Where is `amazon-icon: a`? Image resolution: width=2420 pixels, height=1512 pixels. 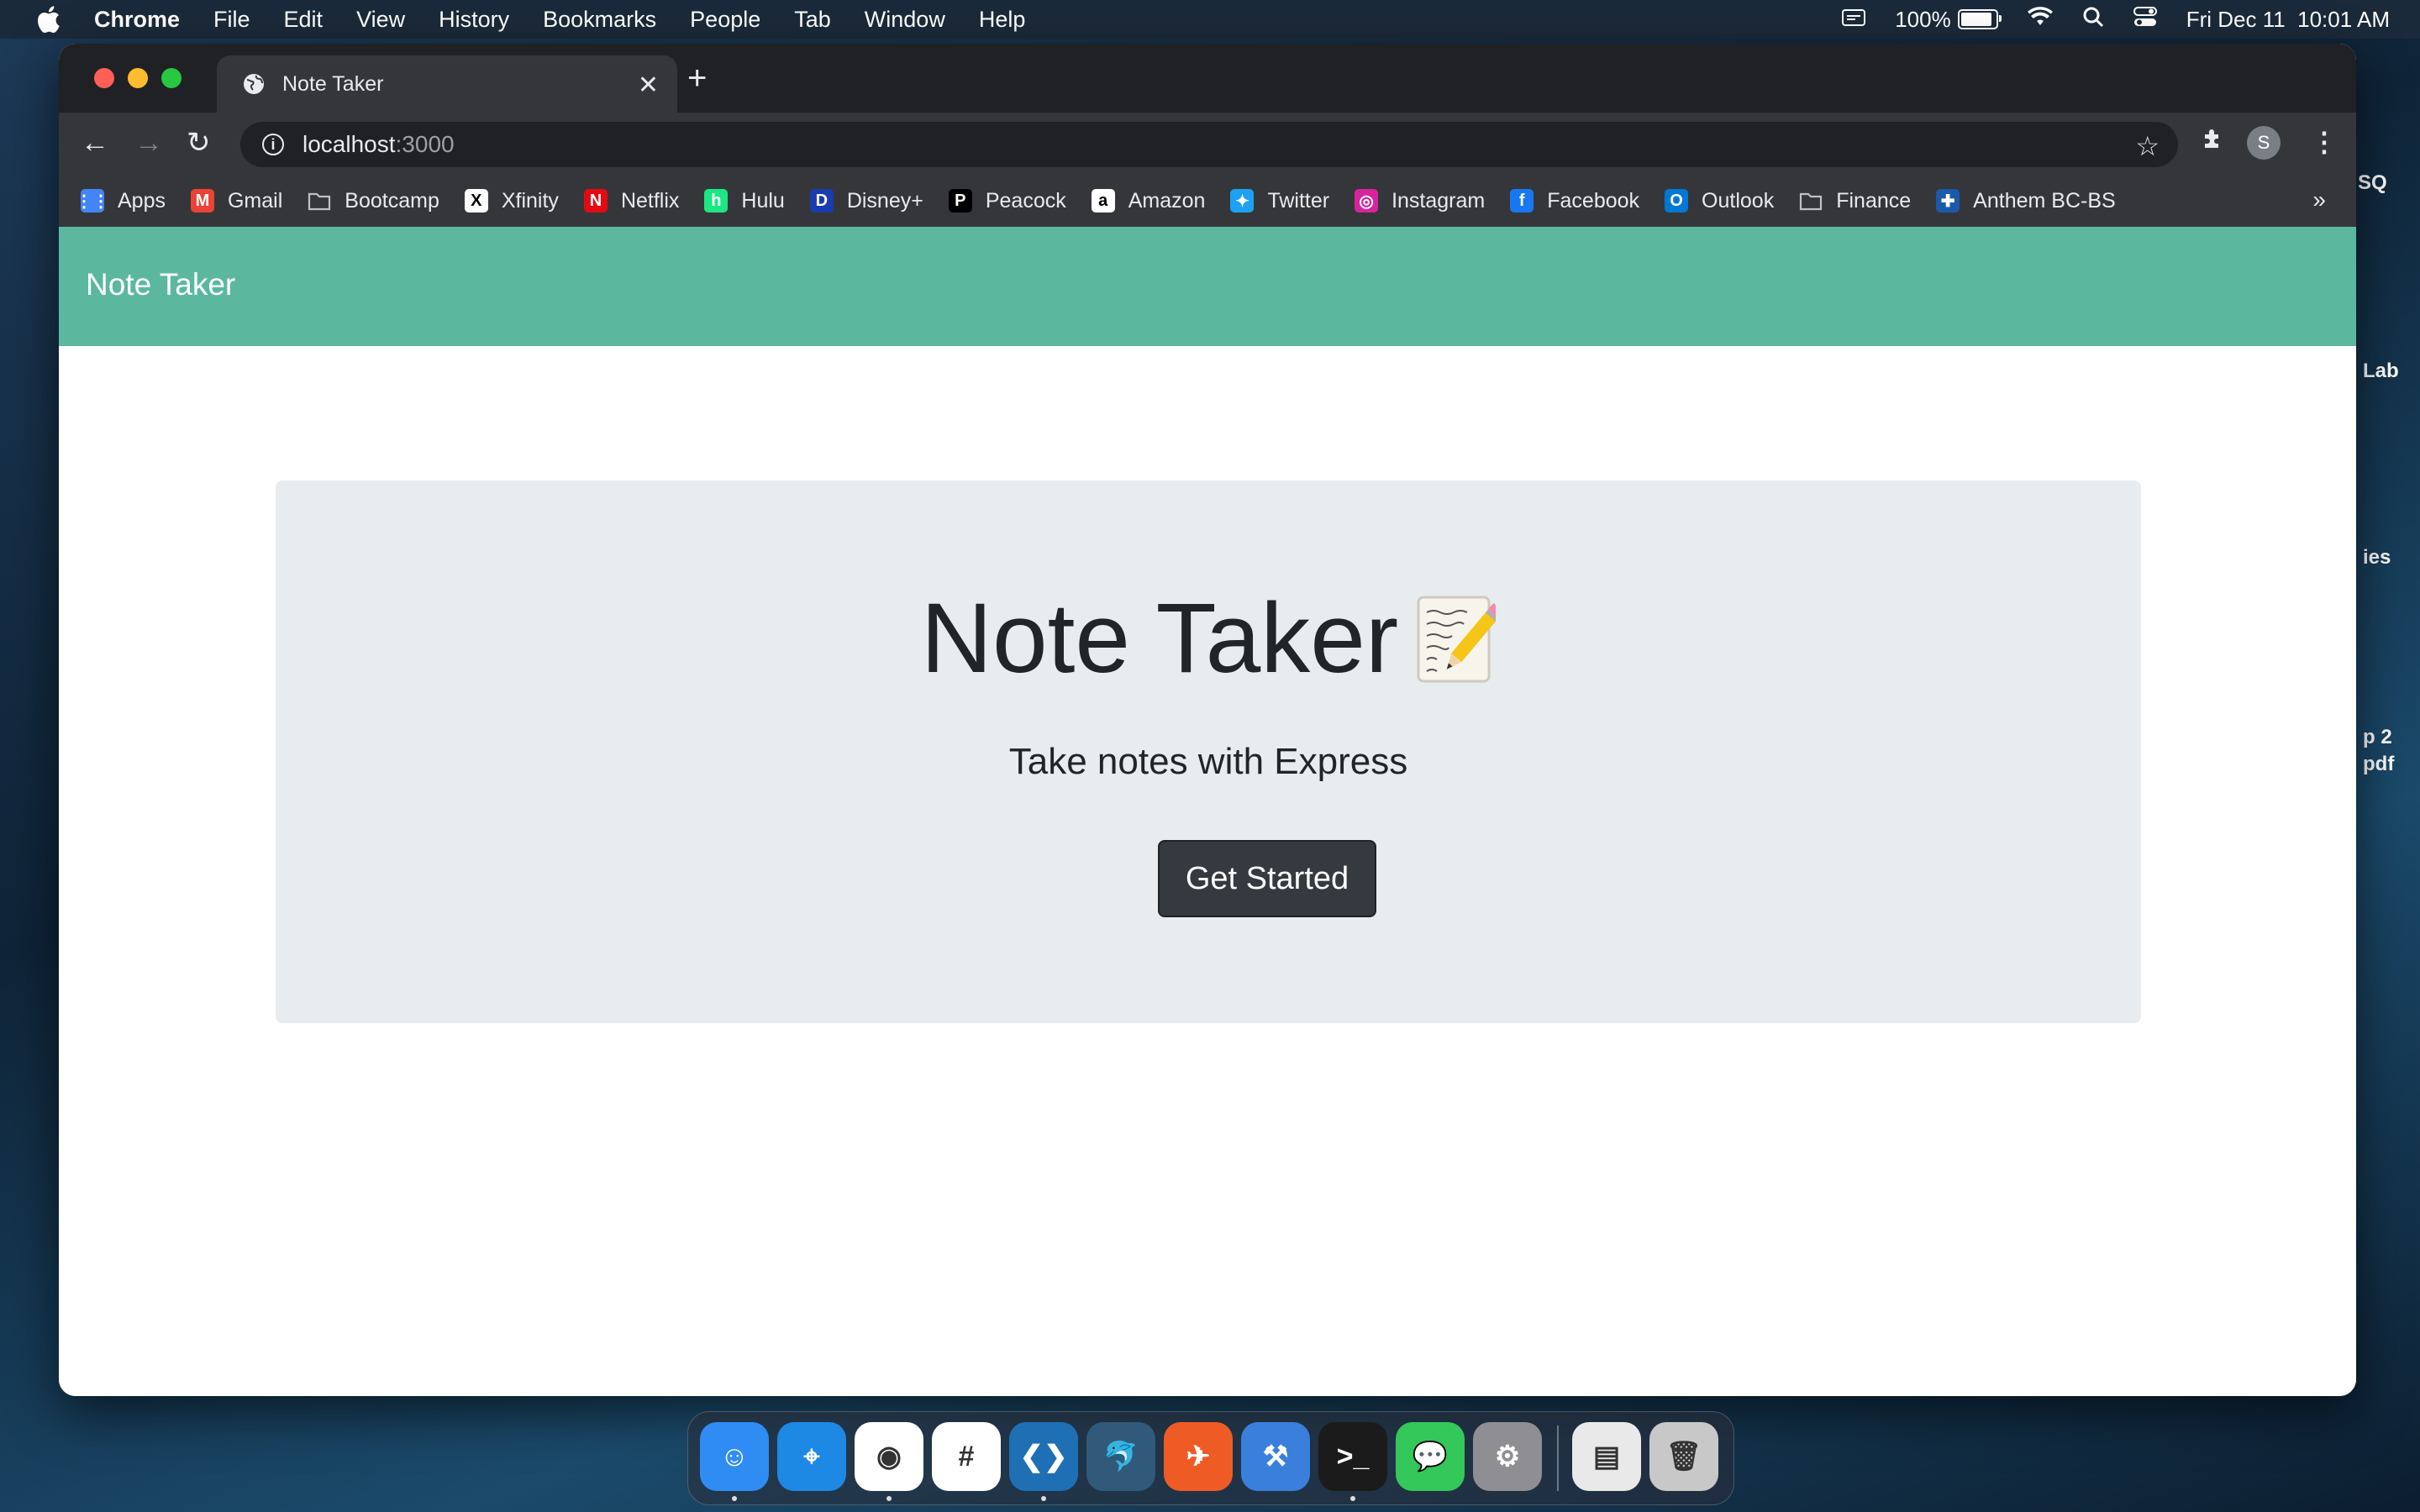
amazon-icon: a is located at coordinates (1103, 201).